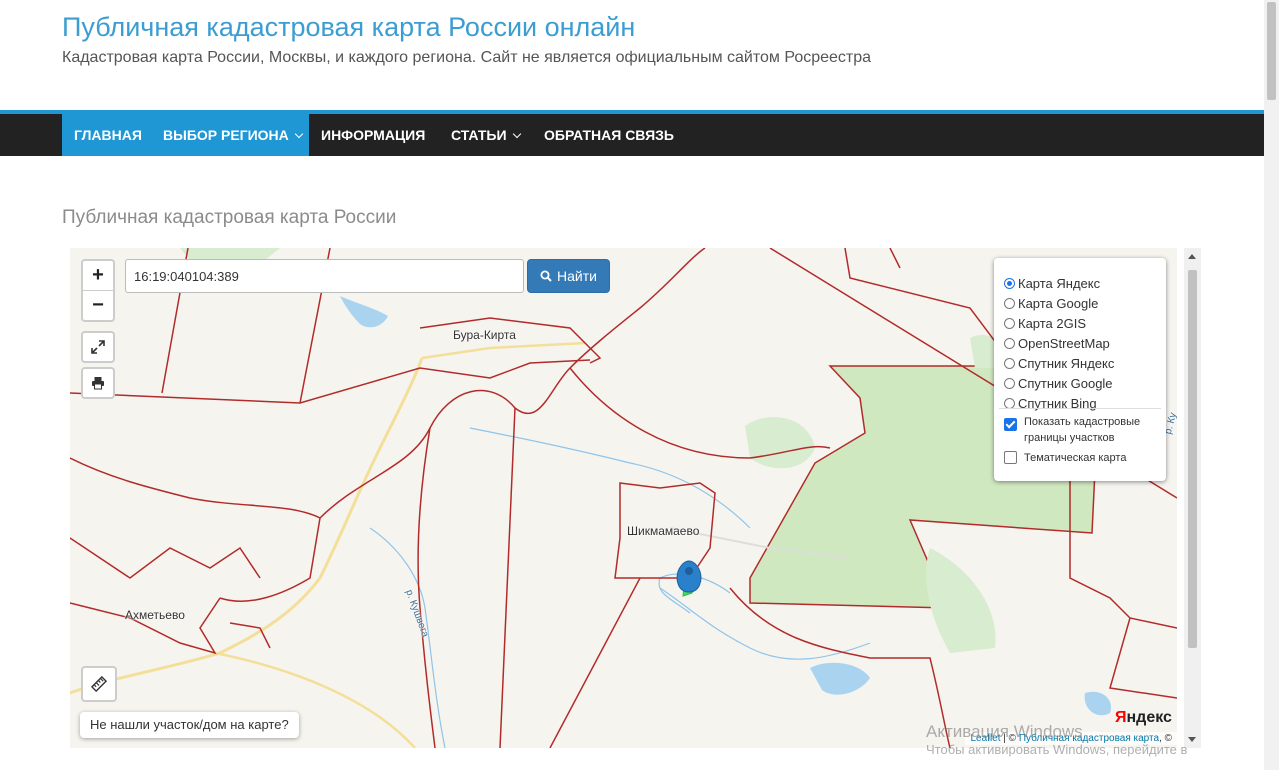 This screenshot has height=770, width=1279. I want to click on map-label-shikmamaevo: Шикмамаево, so click(663, 531).